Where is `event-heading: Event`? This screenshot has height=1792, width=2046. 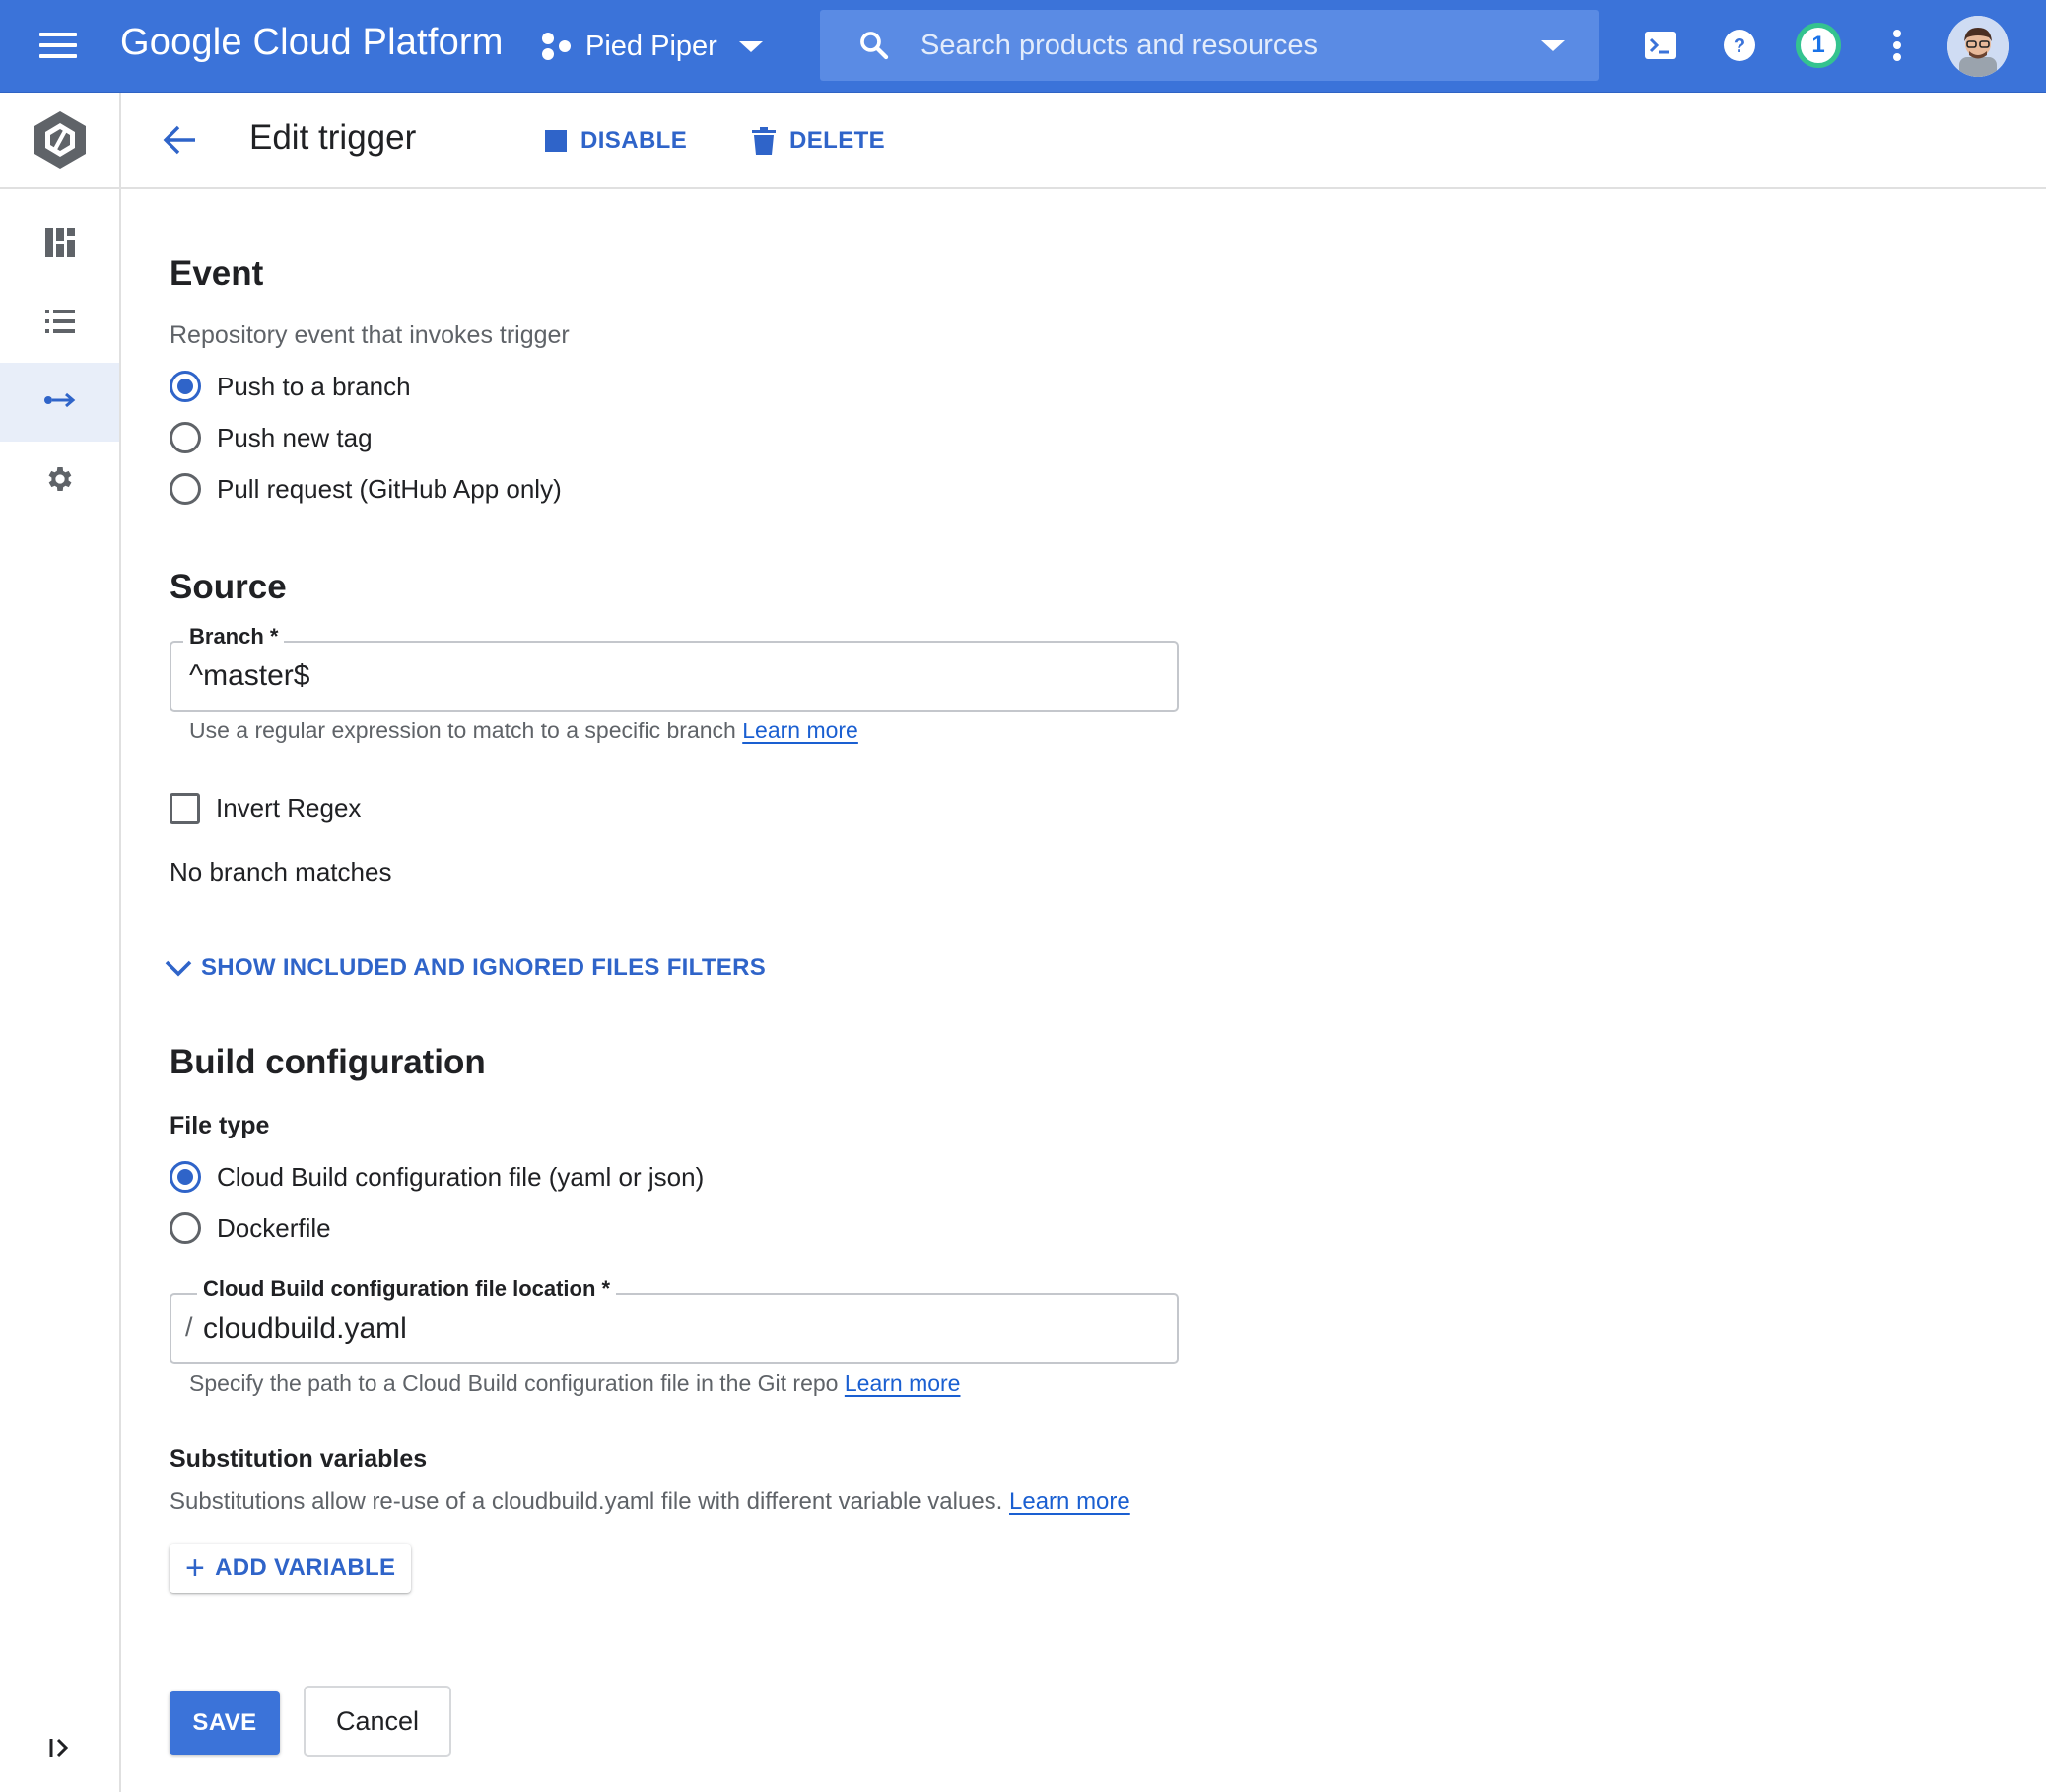
event-heading: Event is located at coordinates (217, 273).